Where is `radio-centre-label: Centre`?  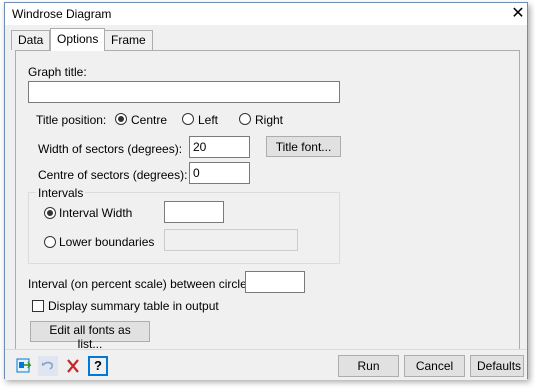 radio-centre-label: Centre is located at coordinates (149, 120).